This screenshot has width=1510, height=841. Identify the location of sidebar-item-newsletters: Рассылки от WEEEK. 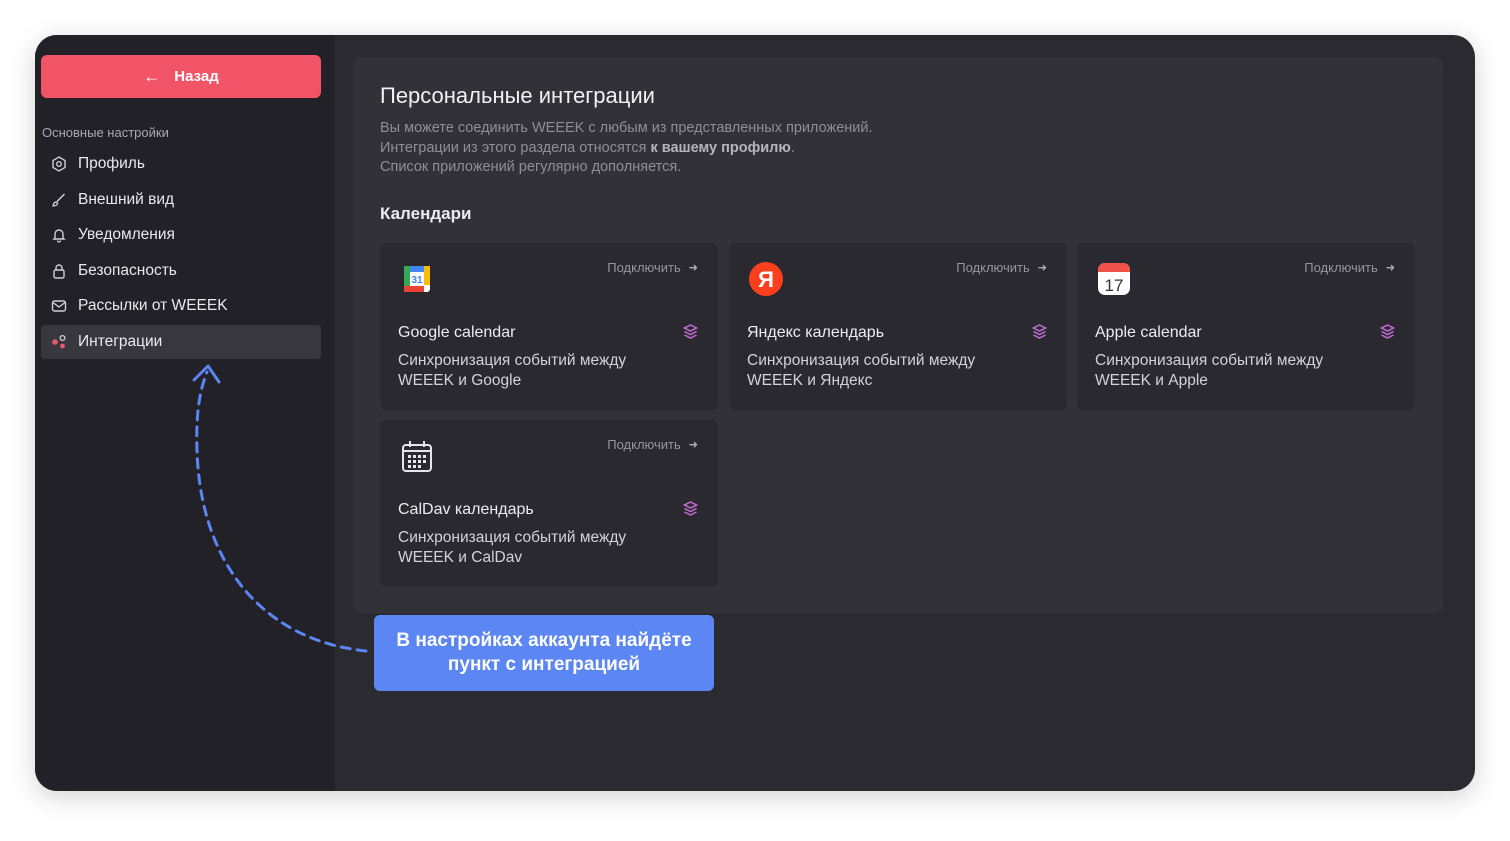
(181, 306).